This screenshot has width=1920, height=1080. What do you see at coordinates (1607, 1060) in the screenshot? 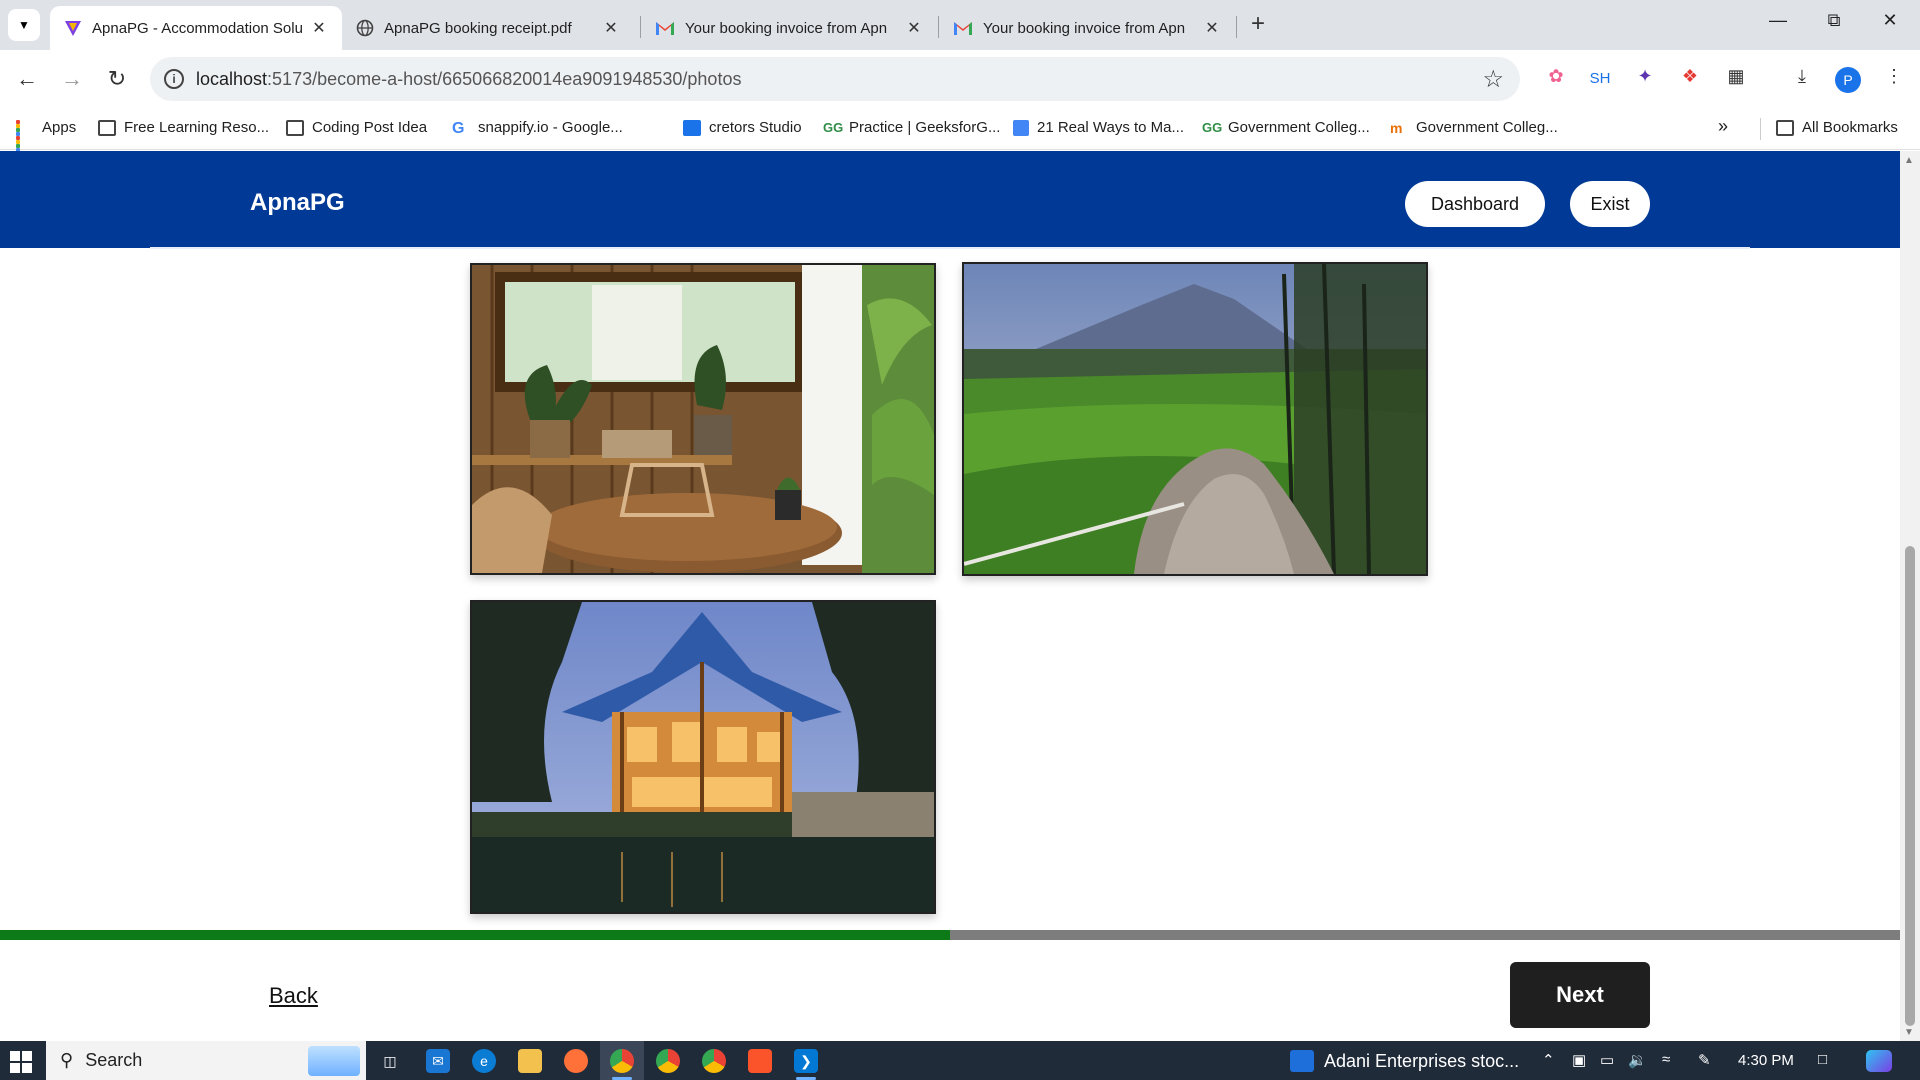
I see `battery-icon: ▭` at bounding box center [1607, 1060].